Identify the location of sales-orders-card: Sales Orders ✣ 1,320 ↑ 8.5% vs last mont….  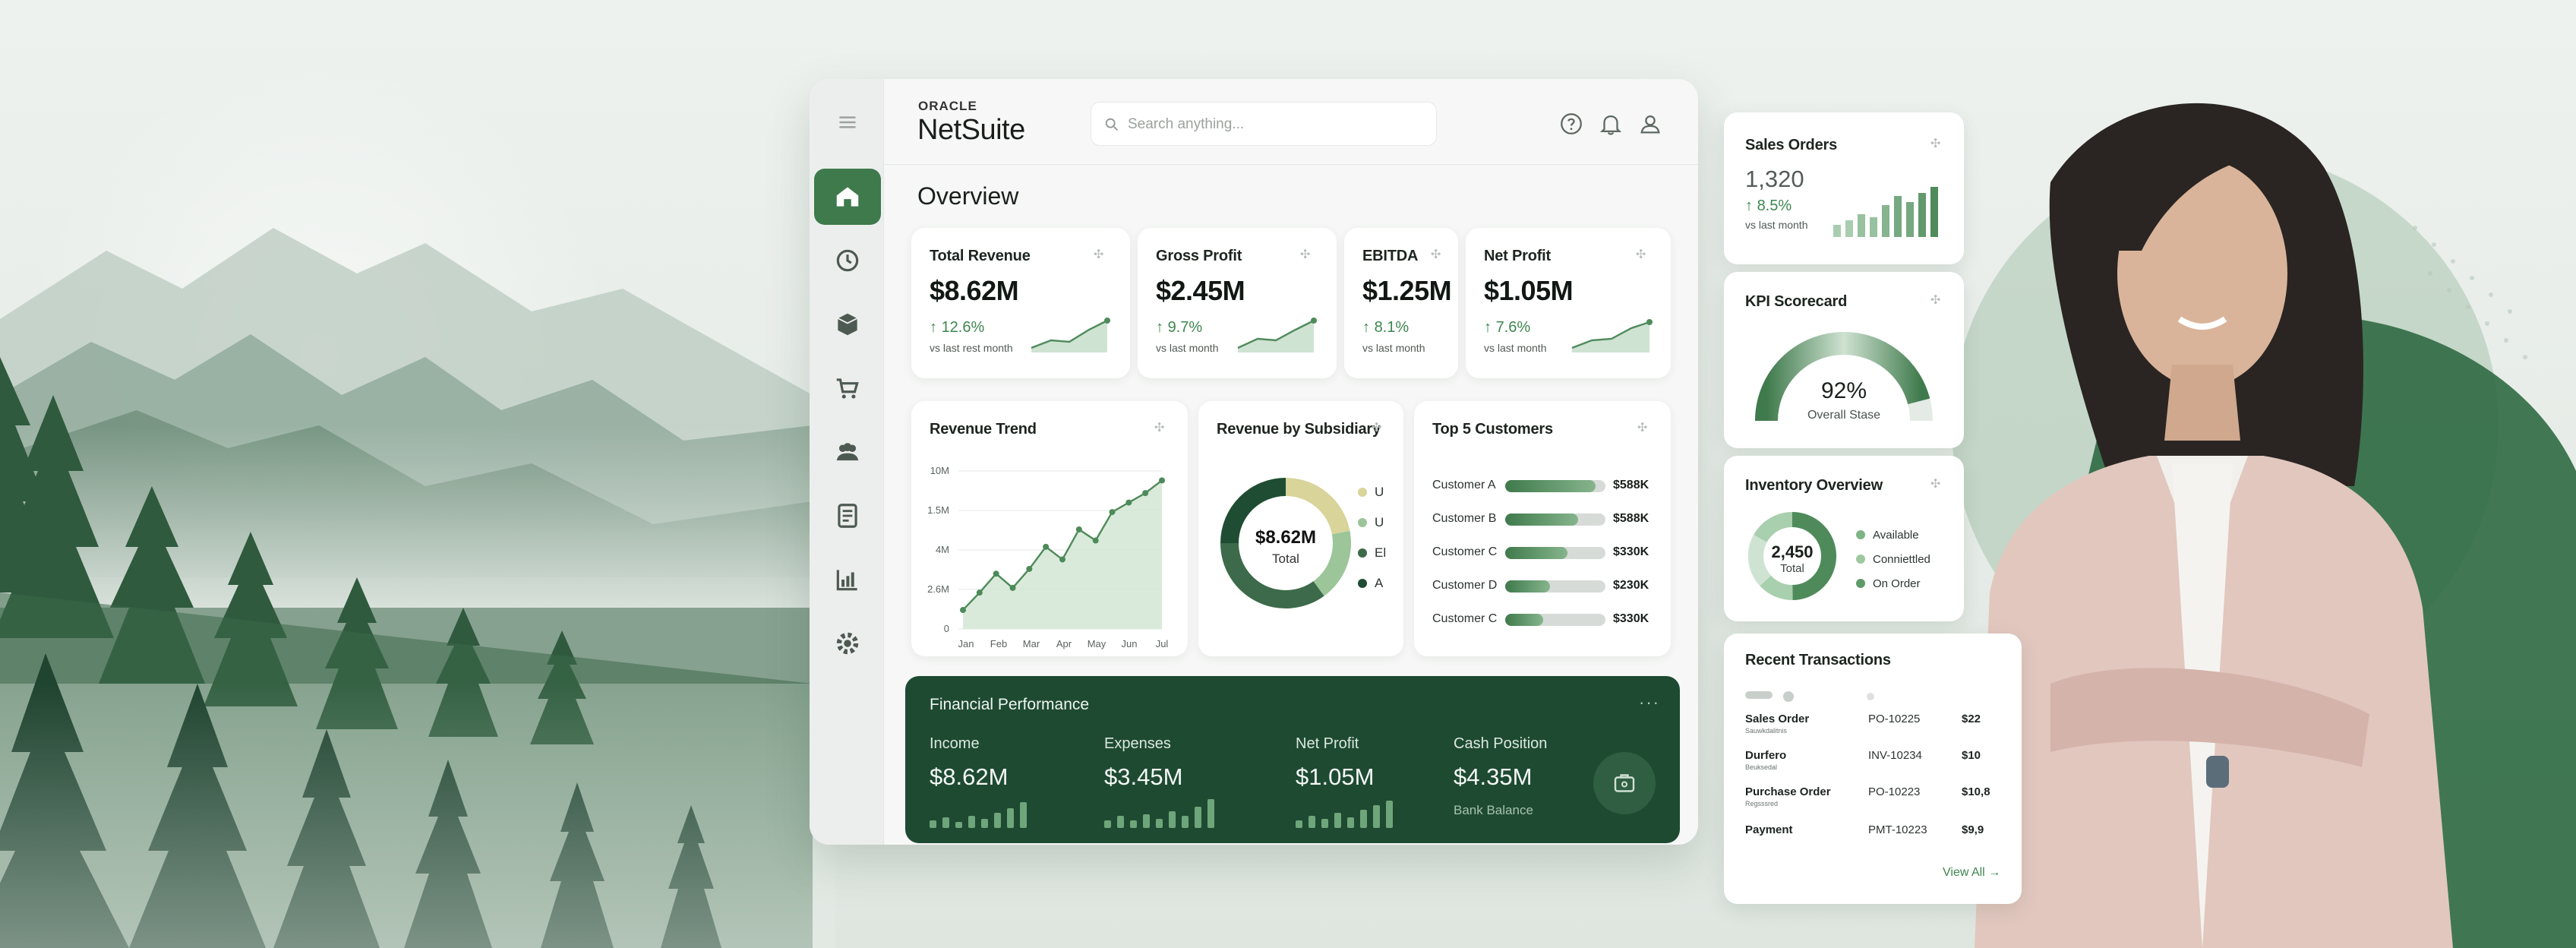
(1844, 188).